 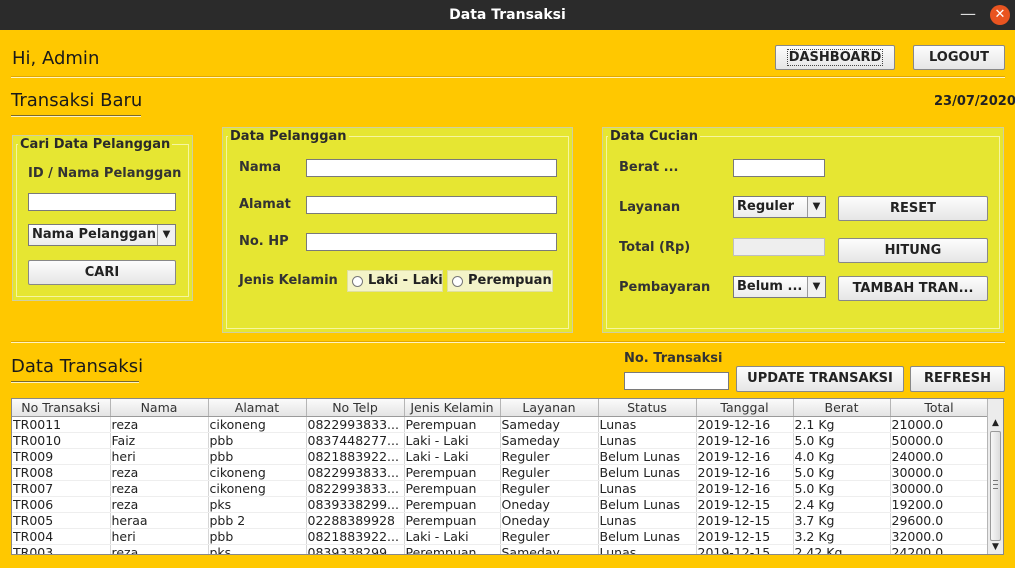 I want to click on table-scrollbar: ▲ ▼, so click(x=995, y=476).